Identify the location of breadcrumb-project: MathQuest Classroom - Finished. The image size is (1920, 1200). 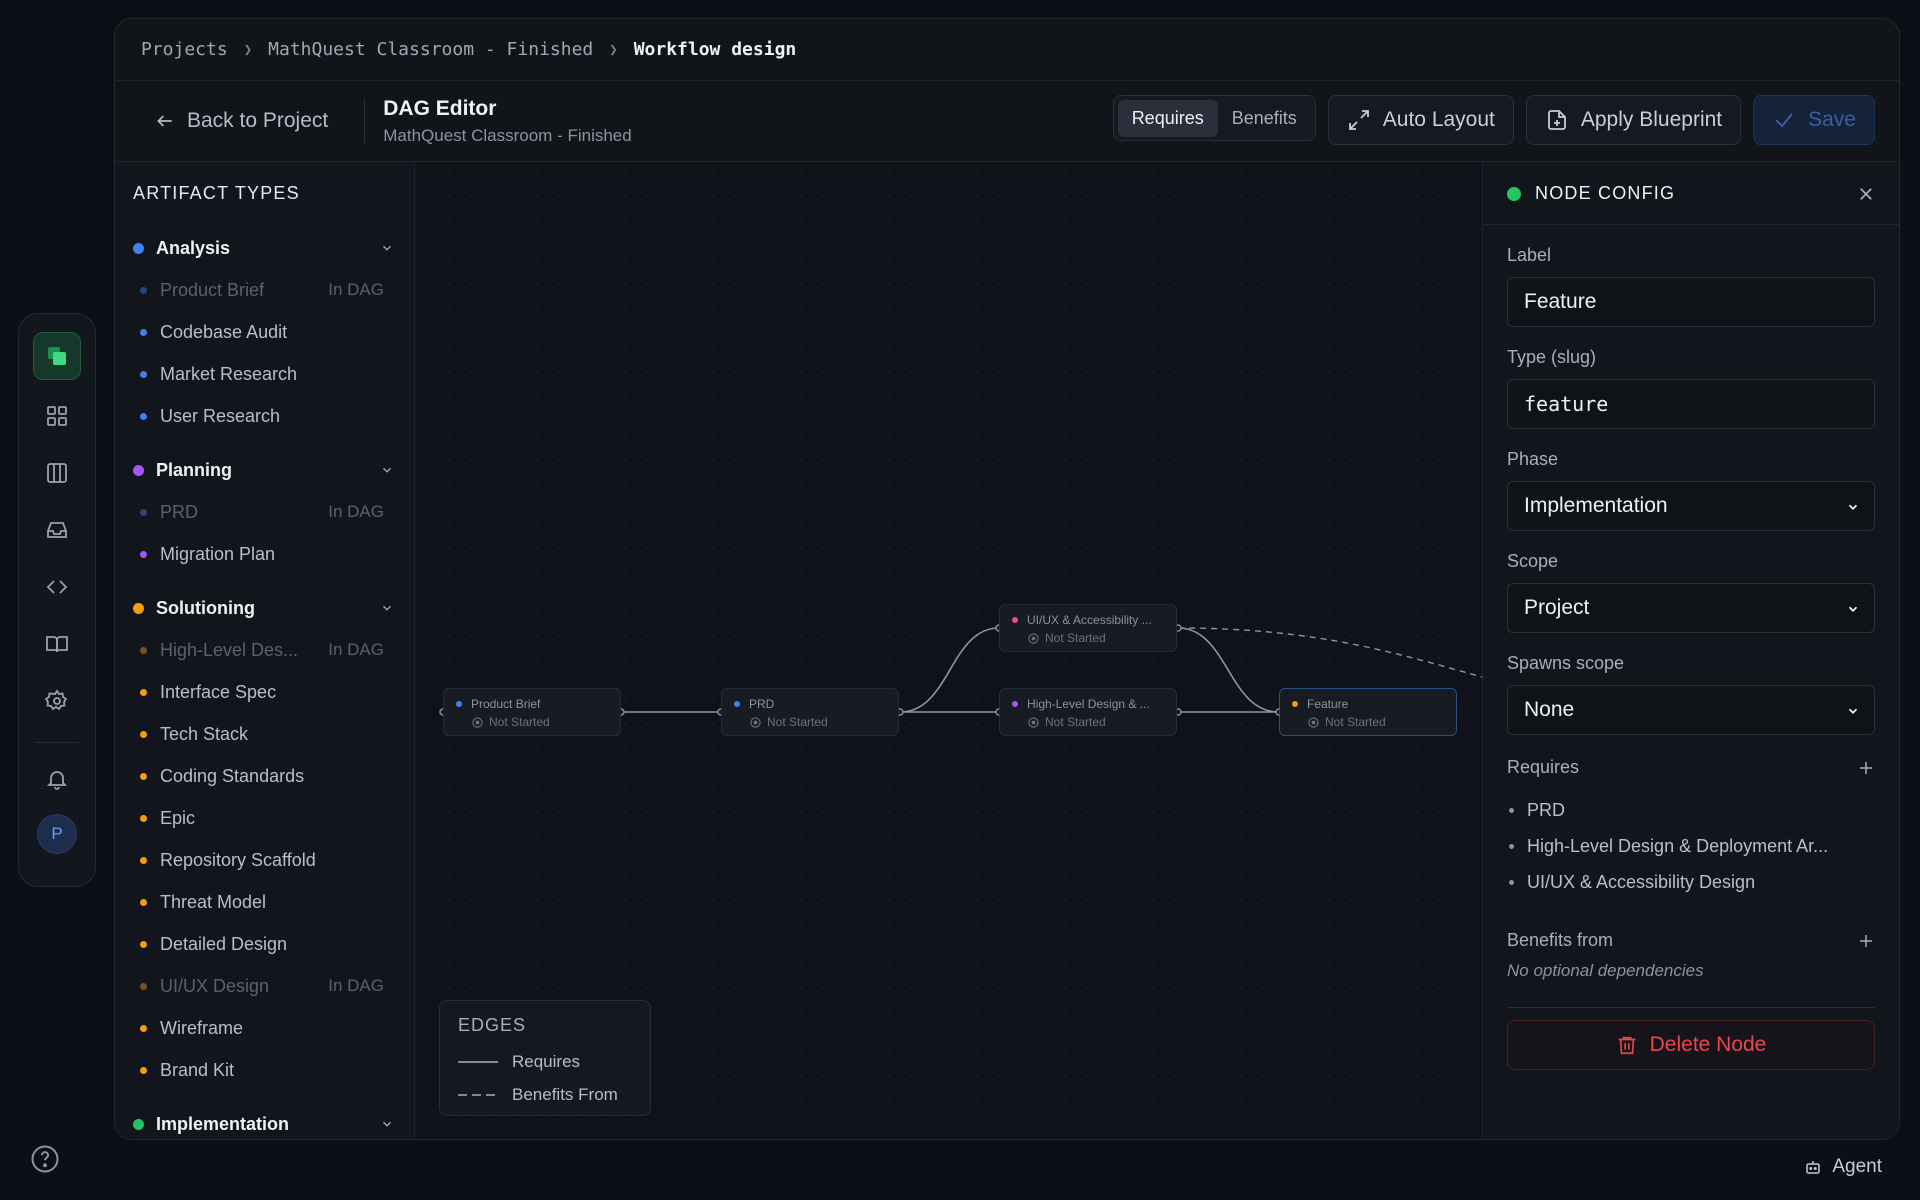
(430, 49).